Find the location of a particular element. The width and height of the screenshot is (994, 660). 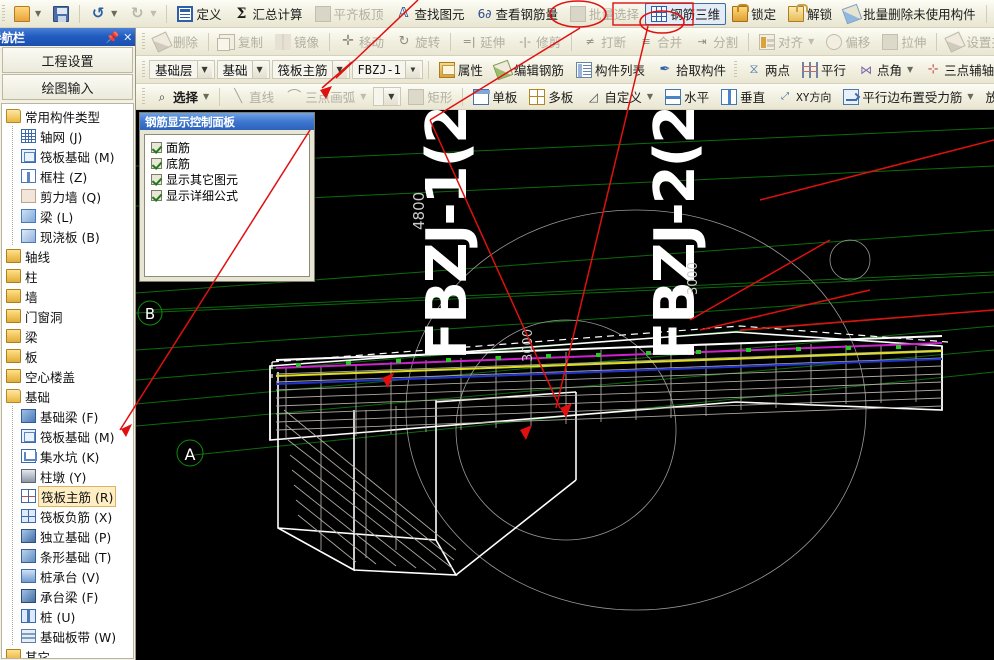

category-select: 基础 ▼ is located at coordinates (243, 69).